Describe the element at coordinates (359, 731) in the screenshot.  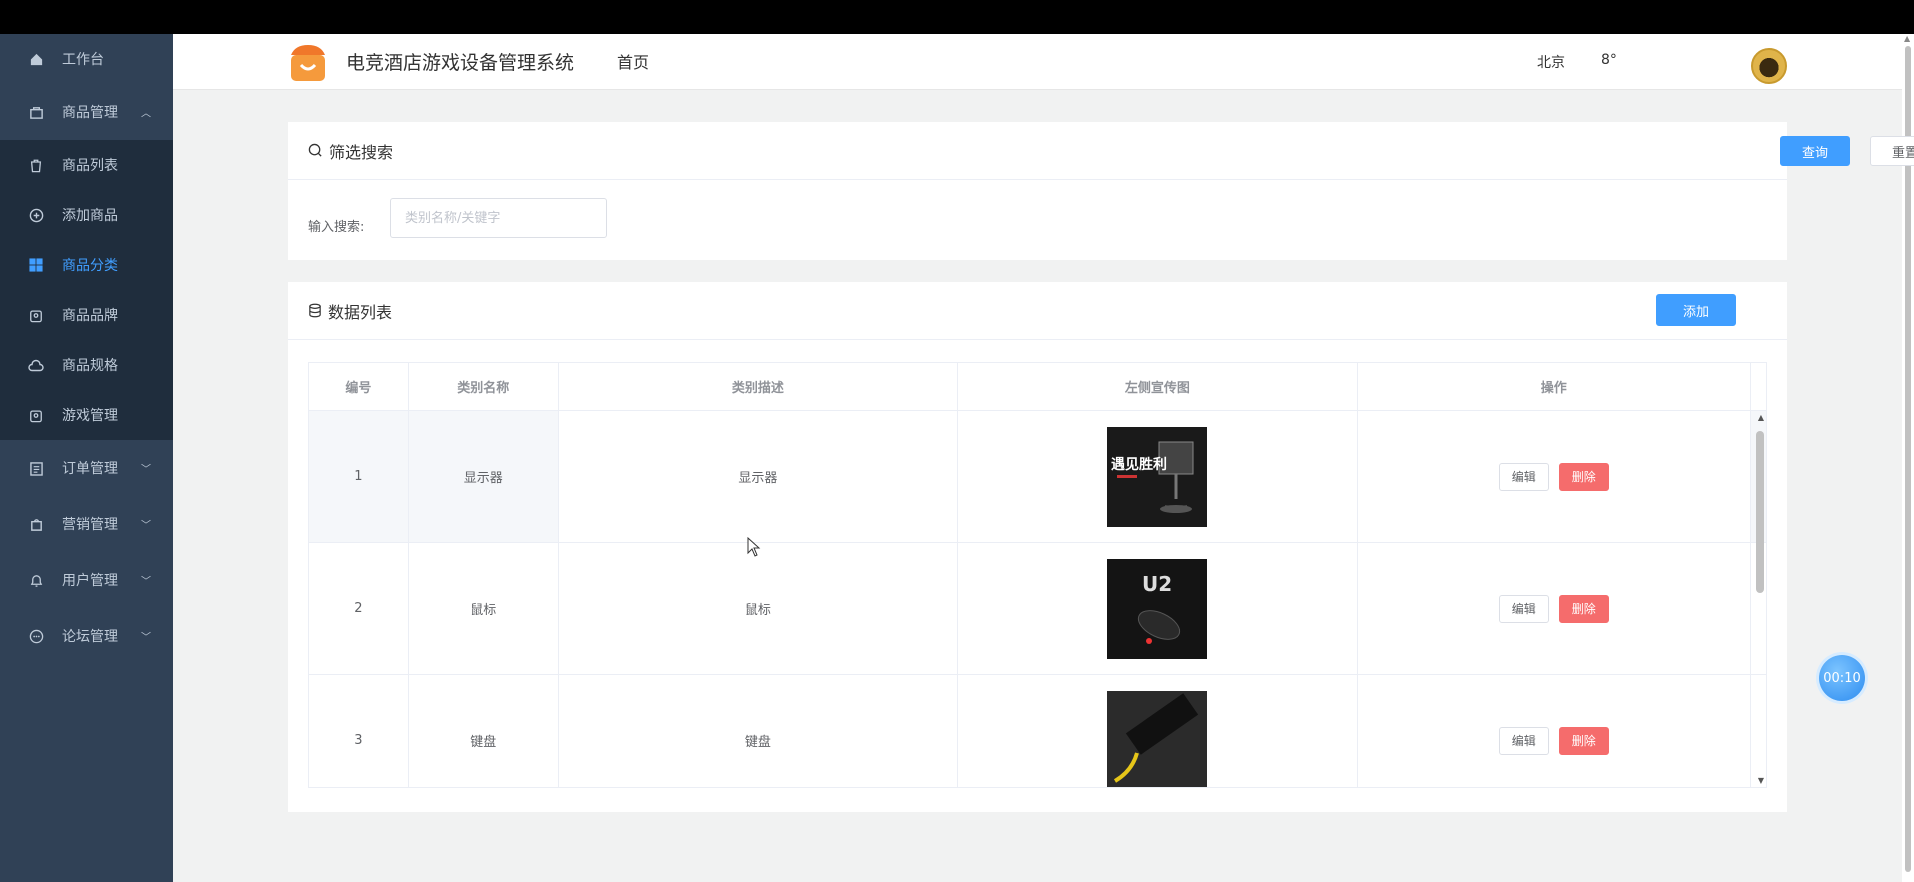
I see `cell-id: 3` at that location.